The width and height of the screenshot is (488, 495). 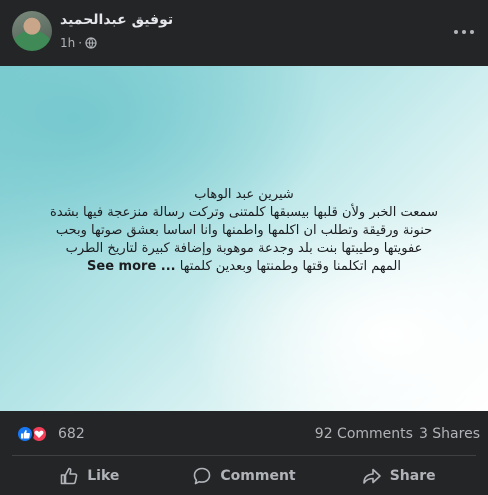 I want to click on post-meta: 1h ·, so click(x=78, y=43).